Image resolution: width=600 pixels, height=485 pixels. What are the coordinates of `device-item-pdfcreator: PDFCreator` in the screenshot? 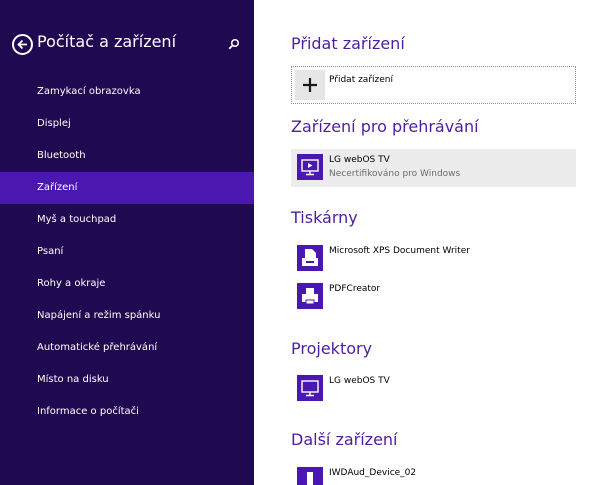 It's located at (433, 297).